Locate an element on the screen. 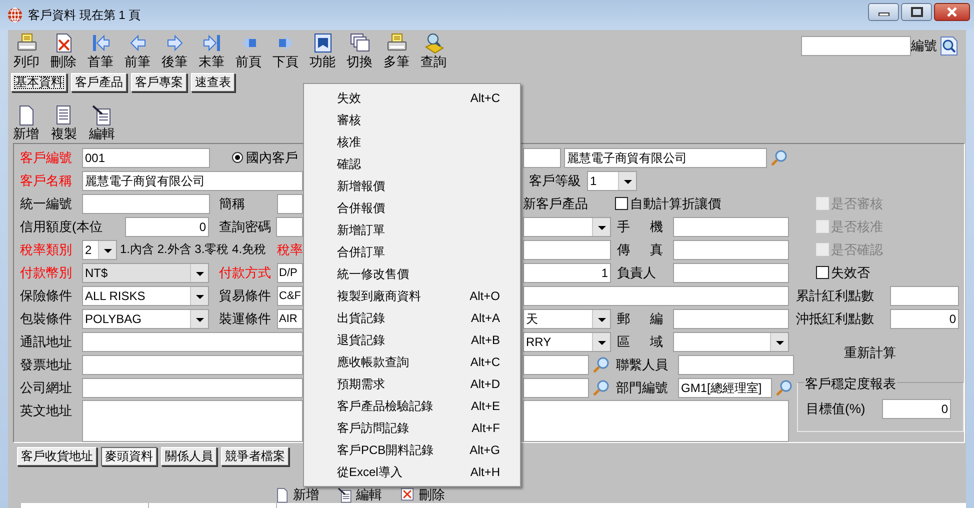 This screenshot has width=974, height=508. menu-item: 應收帳款查詢 Alt+C is located at coordinates (412, 362).